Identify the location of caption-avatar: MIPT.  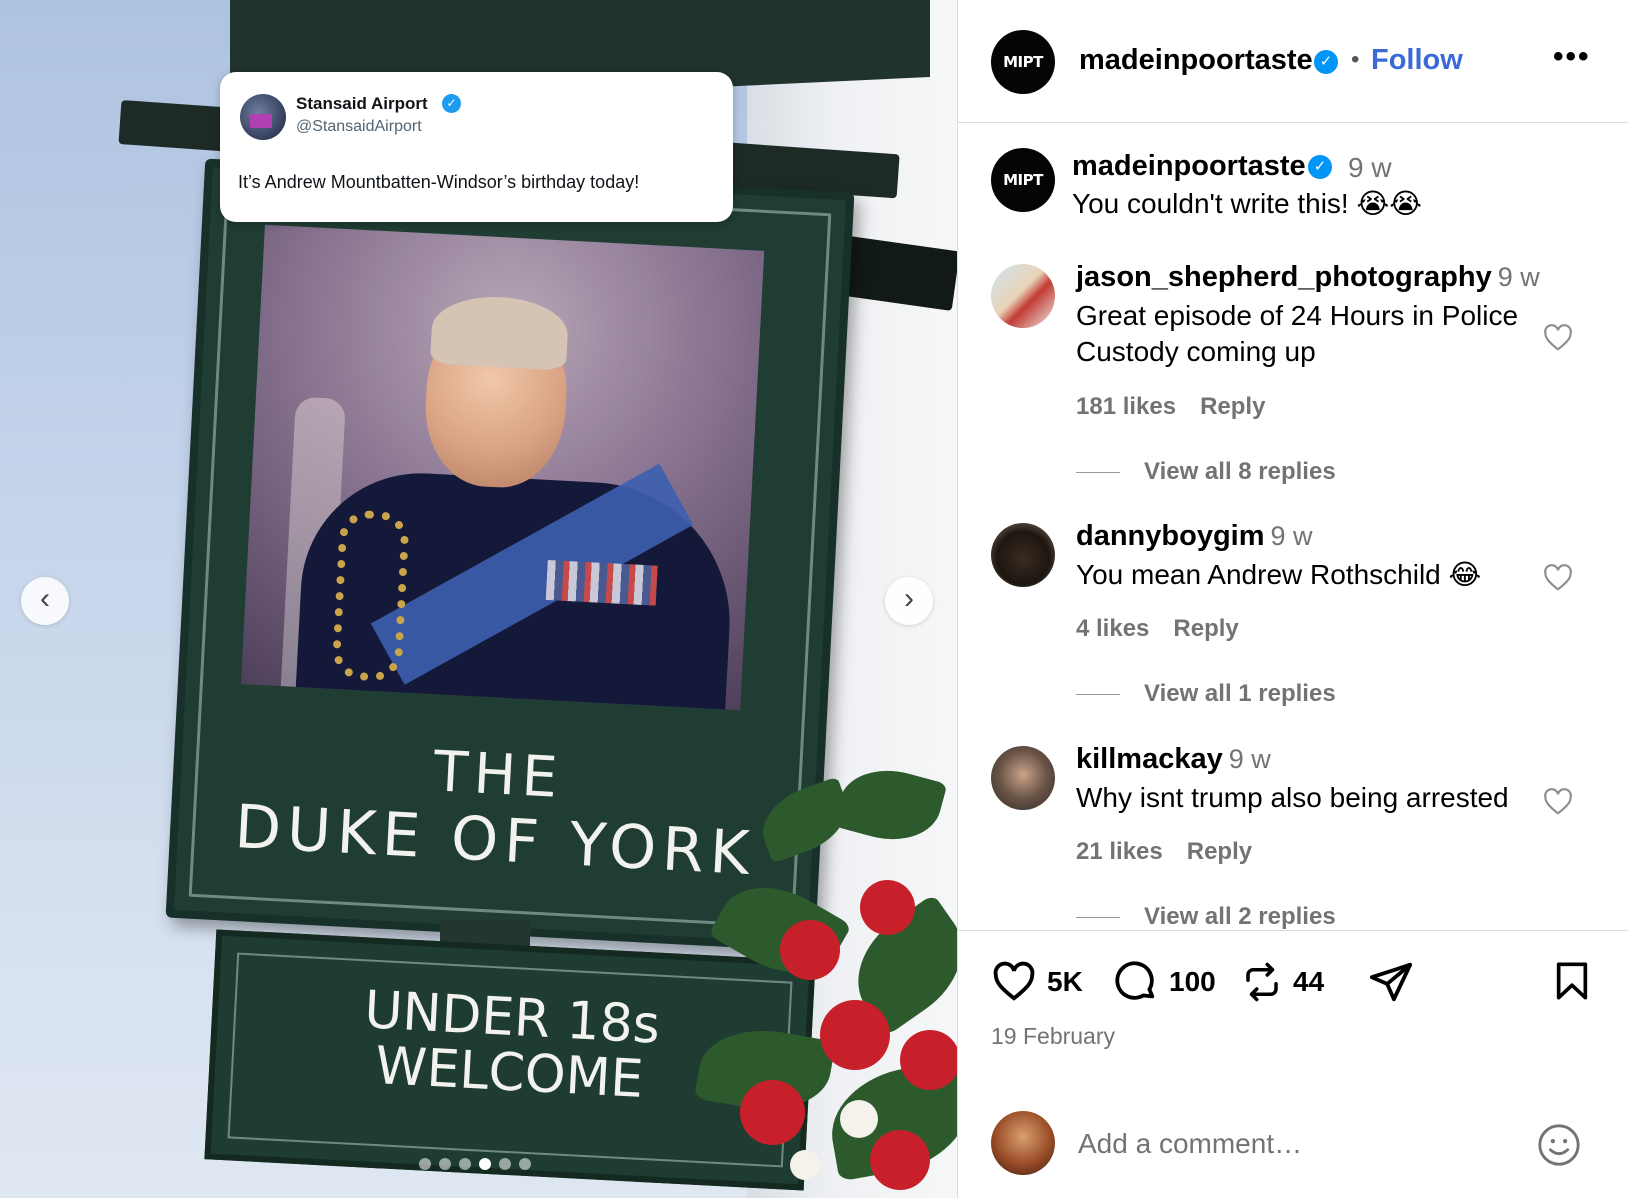
(1023, 180).